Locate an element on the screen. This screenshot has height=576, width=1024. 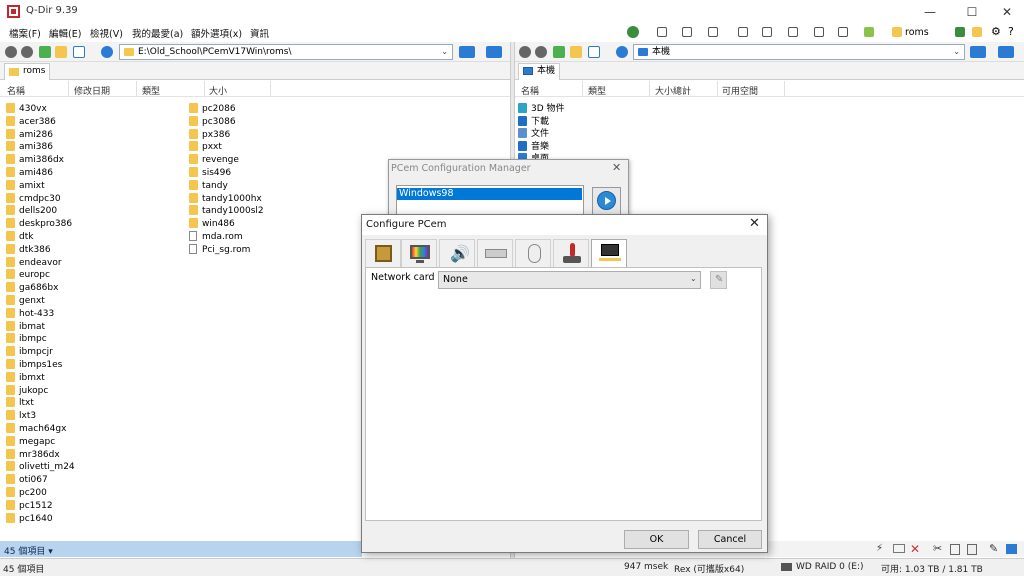
tab-network is located at coordinates (609, 254).